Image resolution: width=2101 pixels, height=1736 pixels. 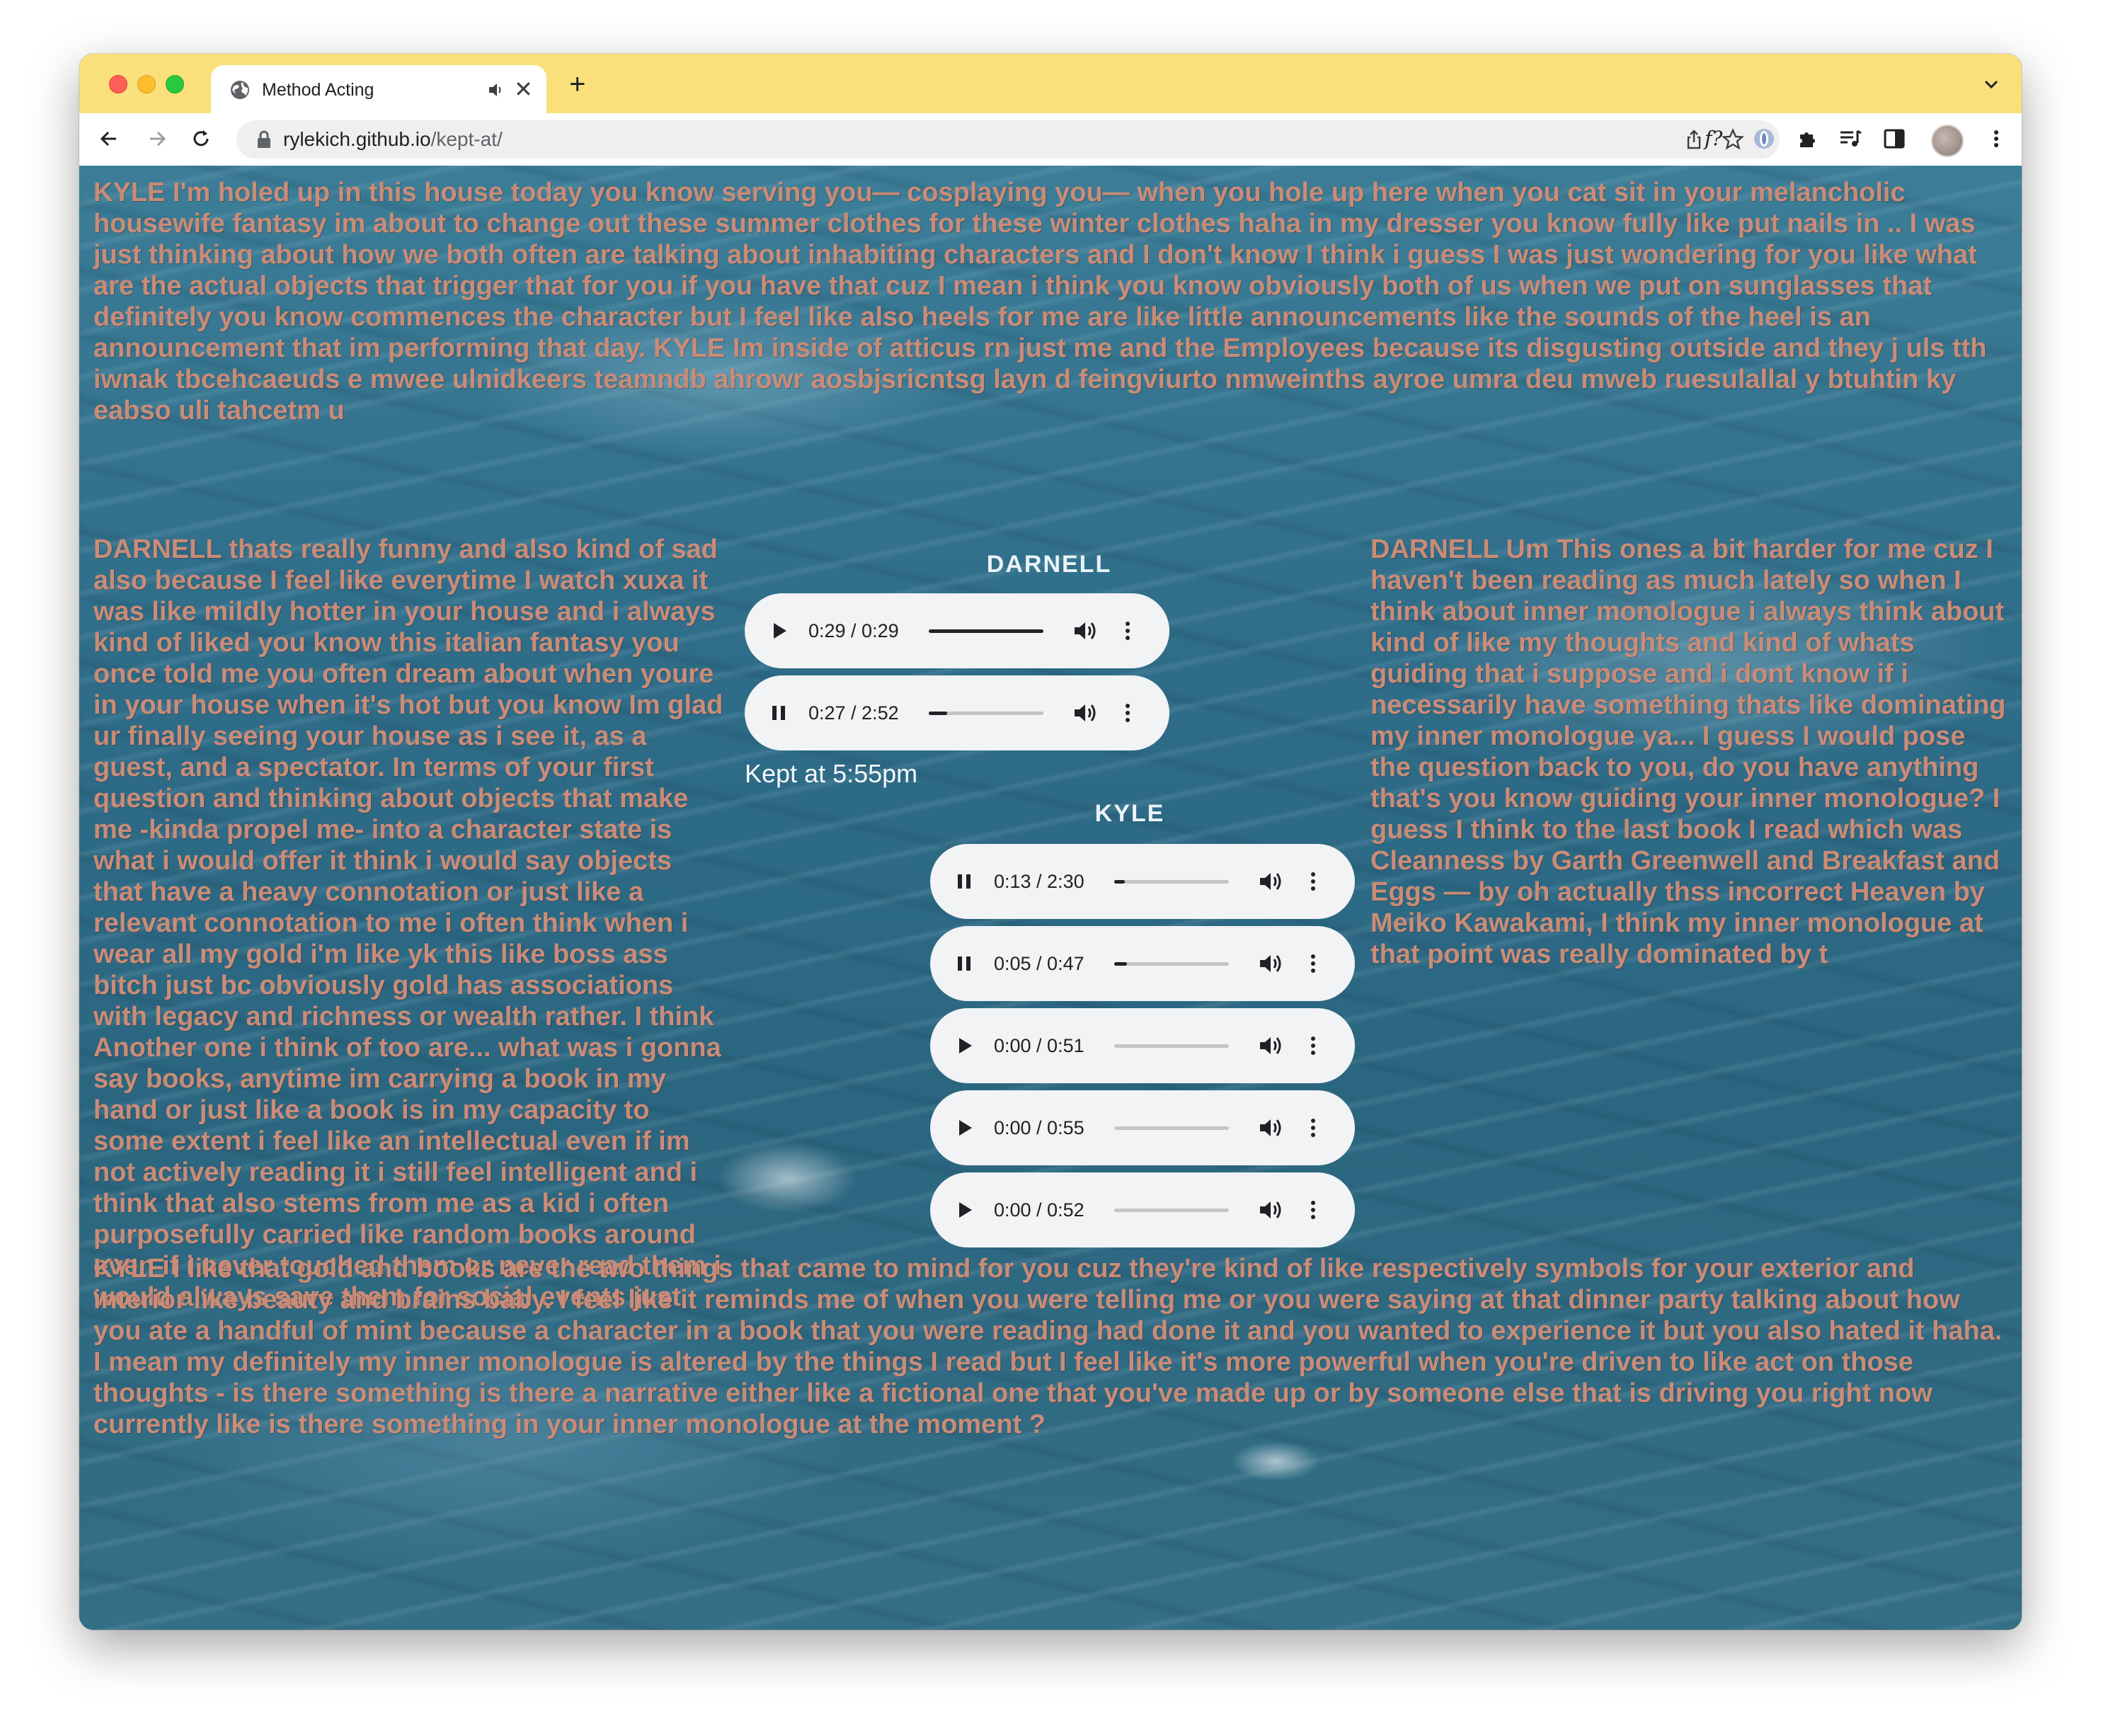 I want to click on close-tab-icon: ✕, so click(x=523, y=90).